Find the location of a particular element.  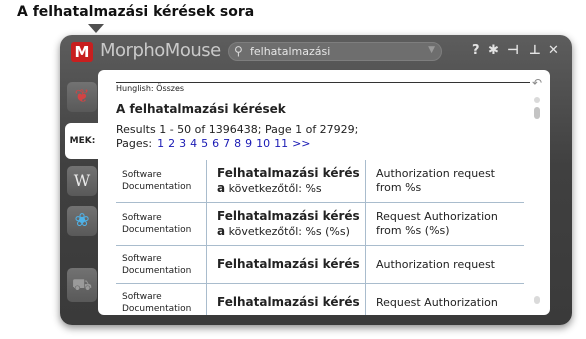

pin-icon: ⊣ is located at coordinates (513, 50).